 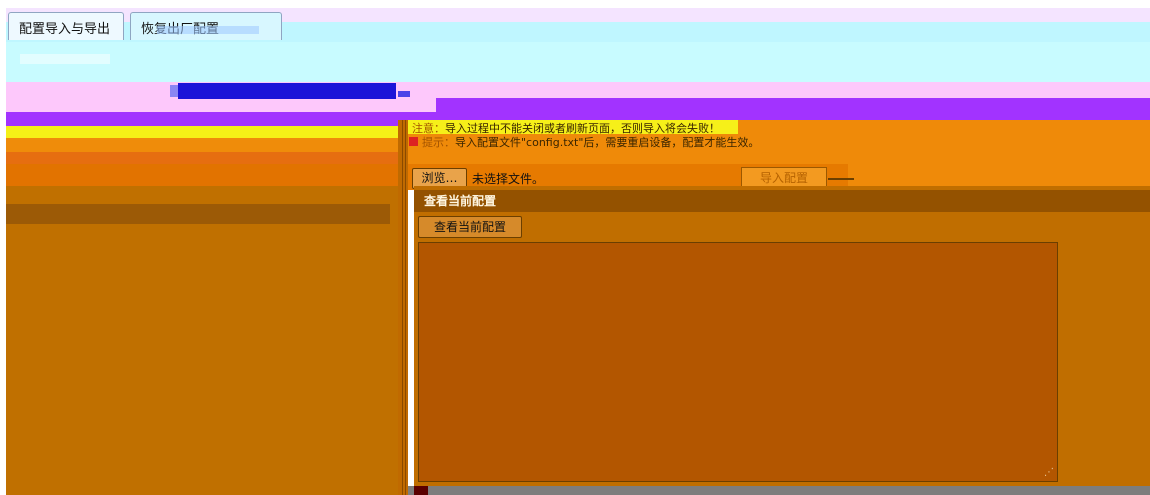 What do you see at coordinates (607, 142) in the screenshot?
I see `hint-text: 导入配置文件"config.txt"后，需要重启设备，配置才能生效。` at bounding box center [607, 142].